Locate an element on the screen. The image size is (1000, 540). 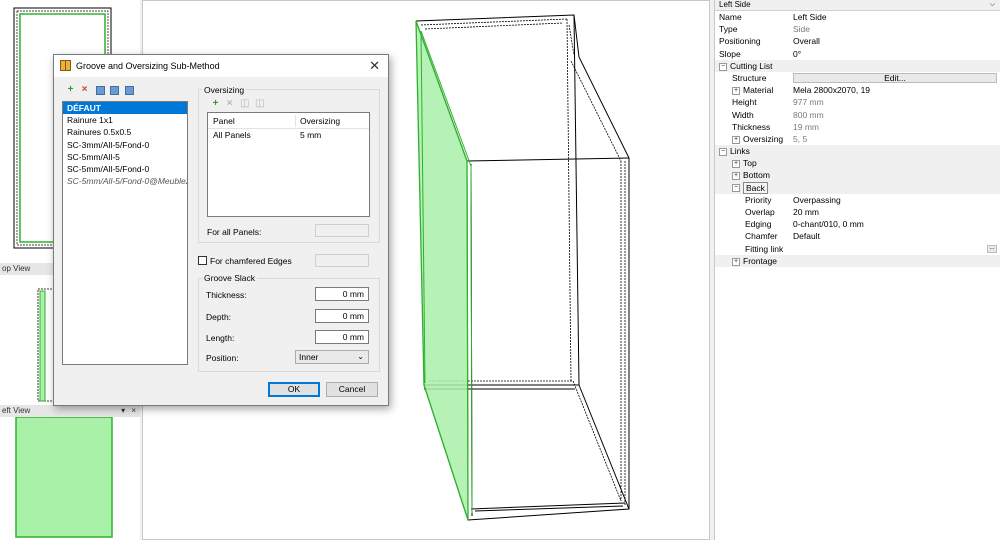
chamfered-edges-input is located at coordinates (342, 260).